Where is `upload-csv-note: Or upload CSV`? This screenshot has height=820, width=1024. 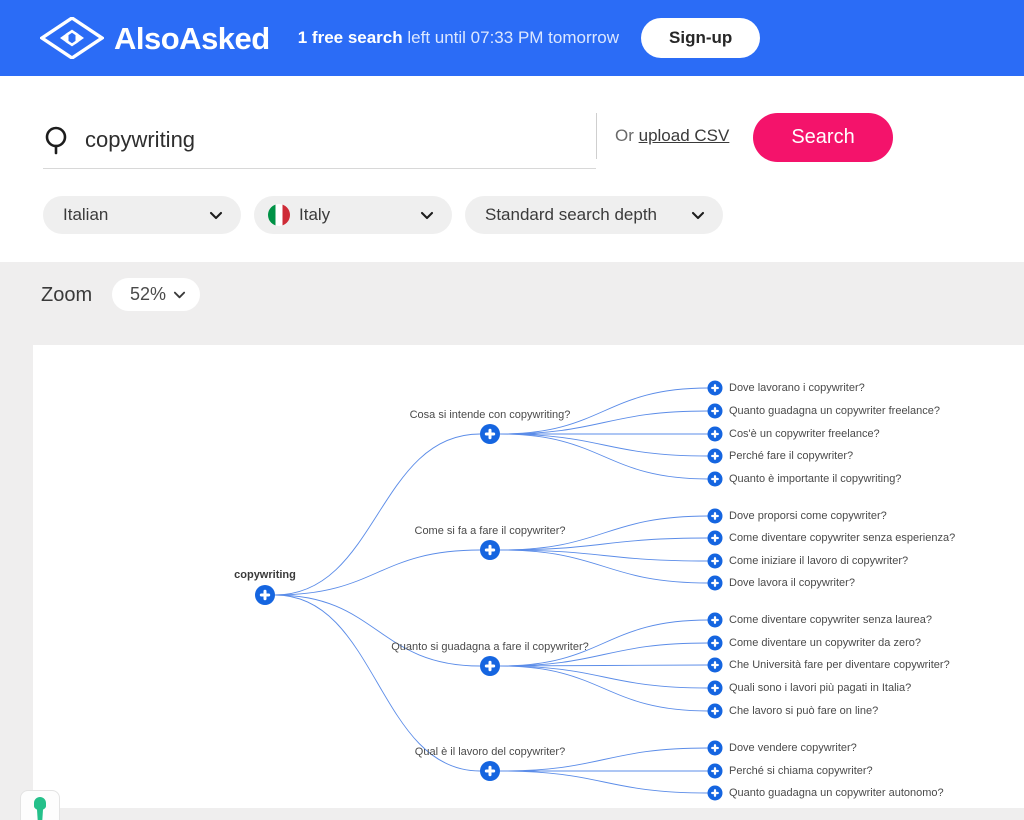 upload-csv-note: Or upload CSV is located at coordinates (672, 136).